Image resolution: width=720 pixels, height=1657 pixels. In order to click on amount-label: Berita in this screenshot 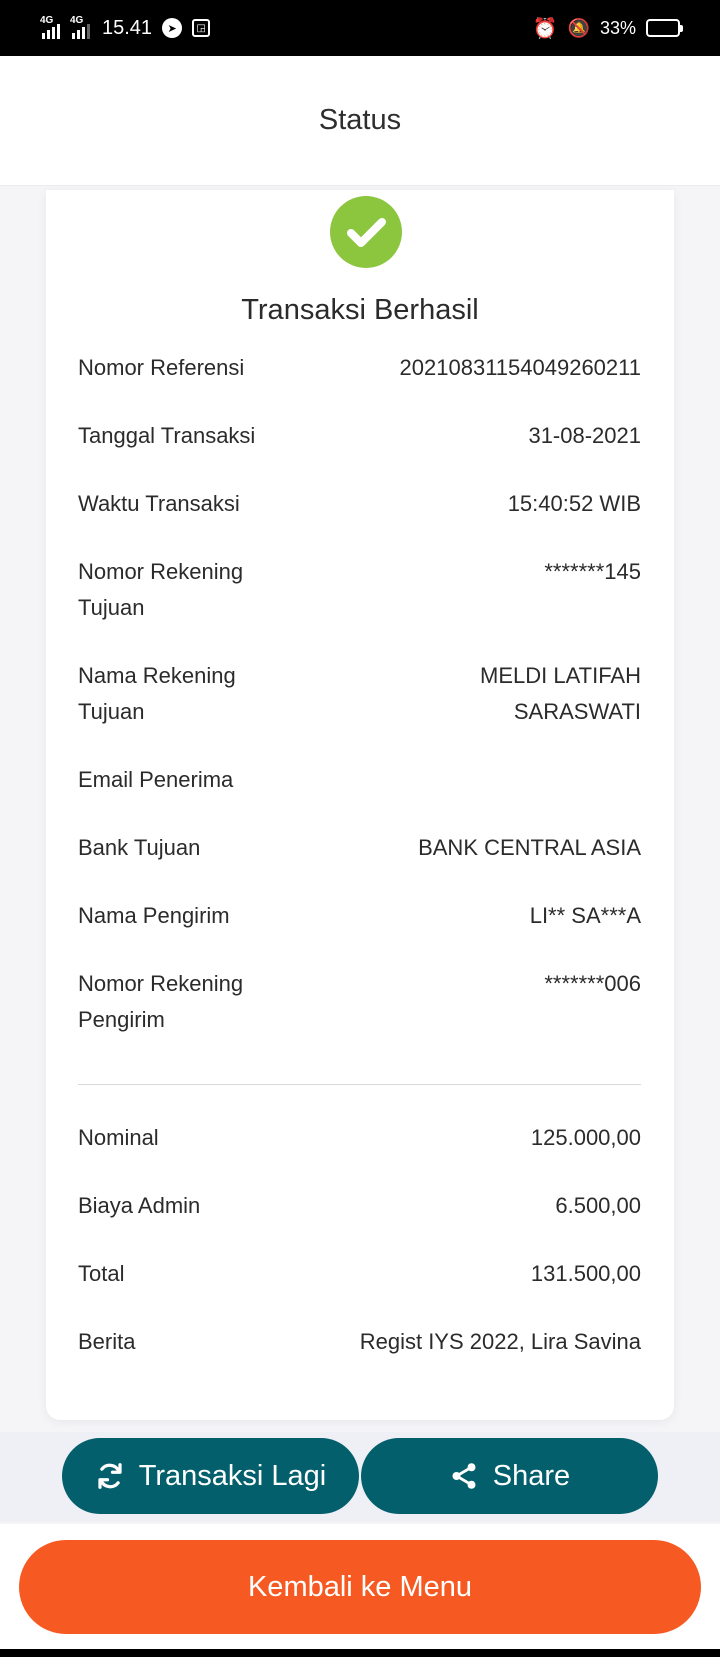, I will do `click(107, 1341)`.